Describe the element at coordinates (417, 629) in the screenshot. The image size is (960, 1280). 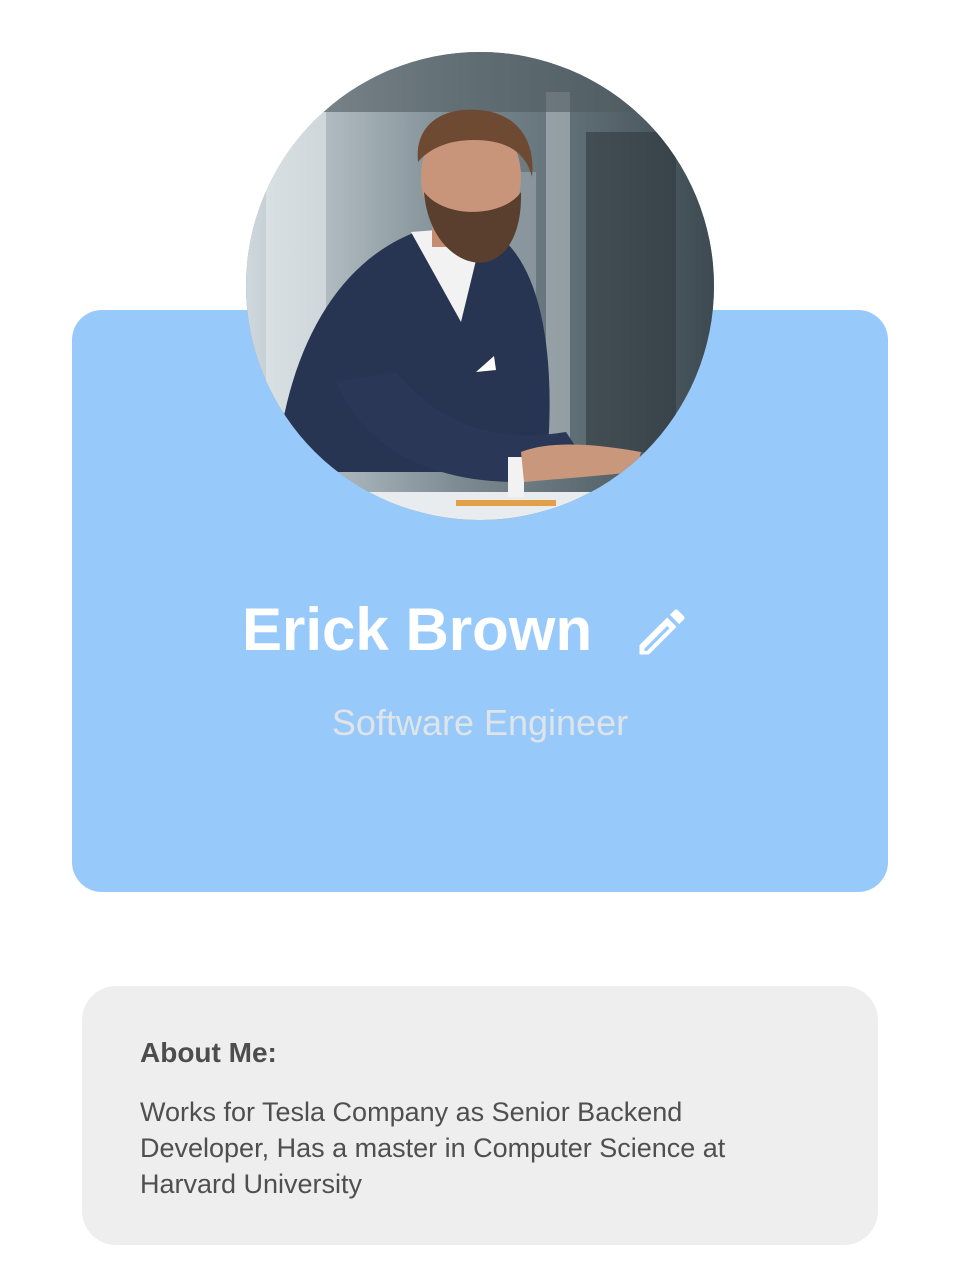
I see `profile-name: Erick Brown` at that location.